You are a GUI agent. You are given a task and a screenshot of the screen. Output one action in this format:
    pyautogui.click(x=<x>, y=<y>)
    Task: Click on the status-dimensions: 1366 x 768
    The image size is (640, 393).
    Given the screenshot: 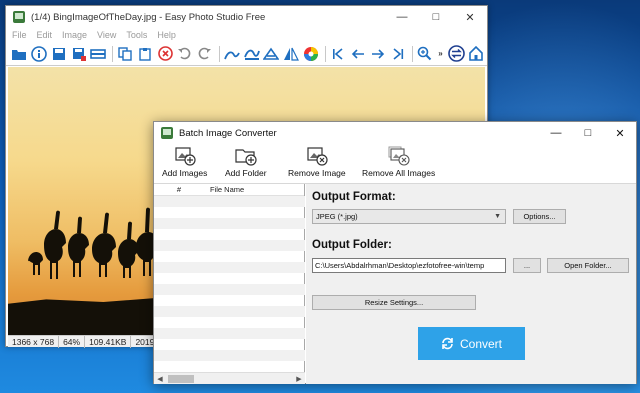 What is the action you would take?
    pyautogui.click(x=34, y=341)
    